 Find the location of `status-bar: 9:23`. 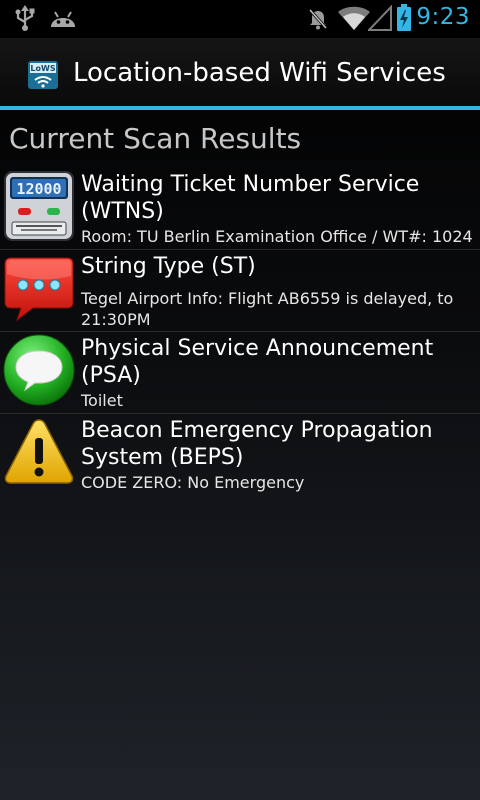

status-bar: 9:23 is located at coordinates (240, 19).